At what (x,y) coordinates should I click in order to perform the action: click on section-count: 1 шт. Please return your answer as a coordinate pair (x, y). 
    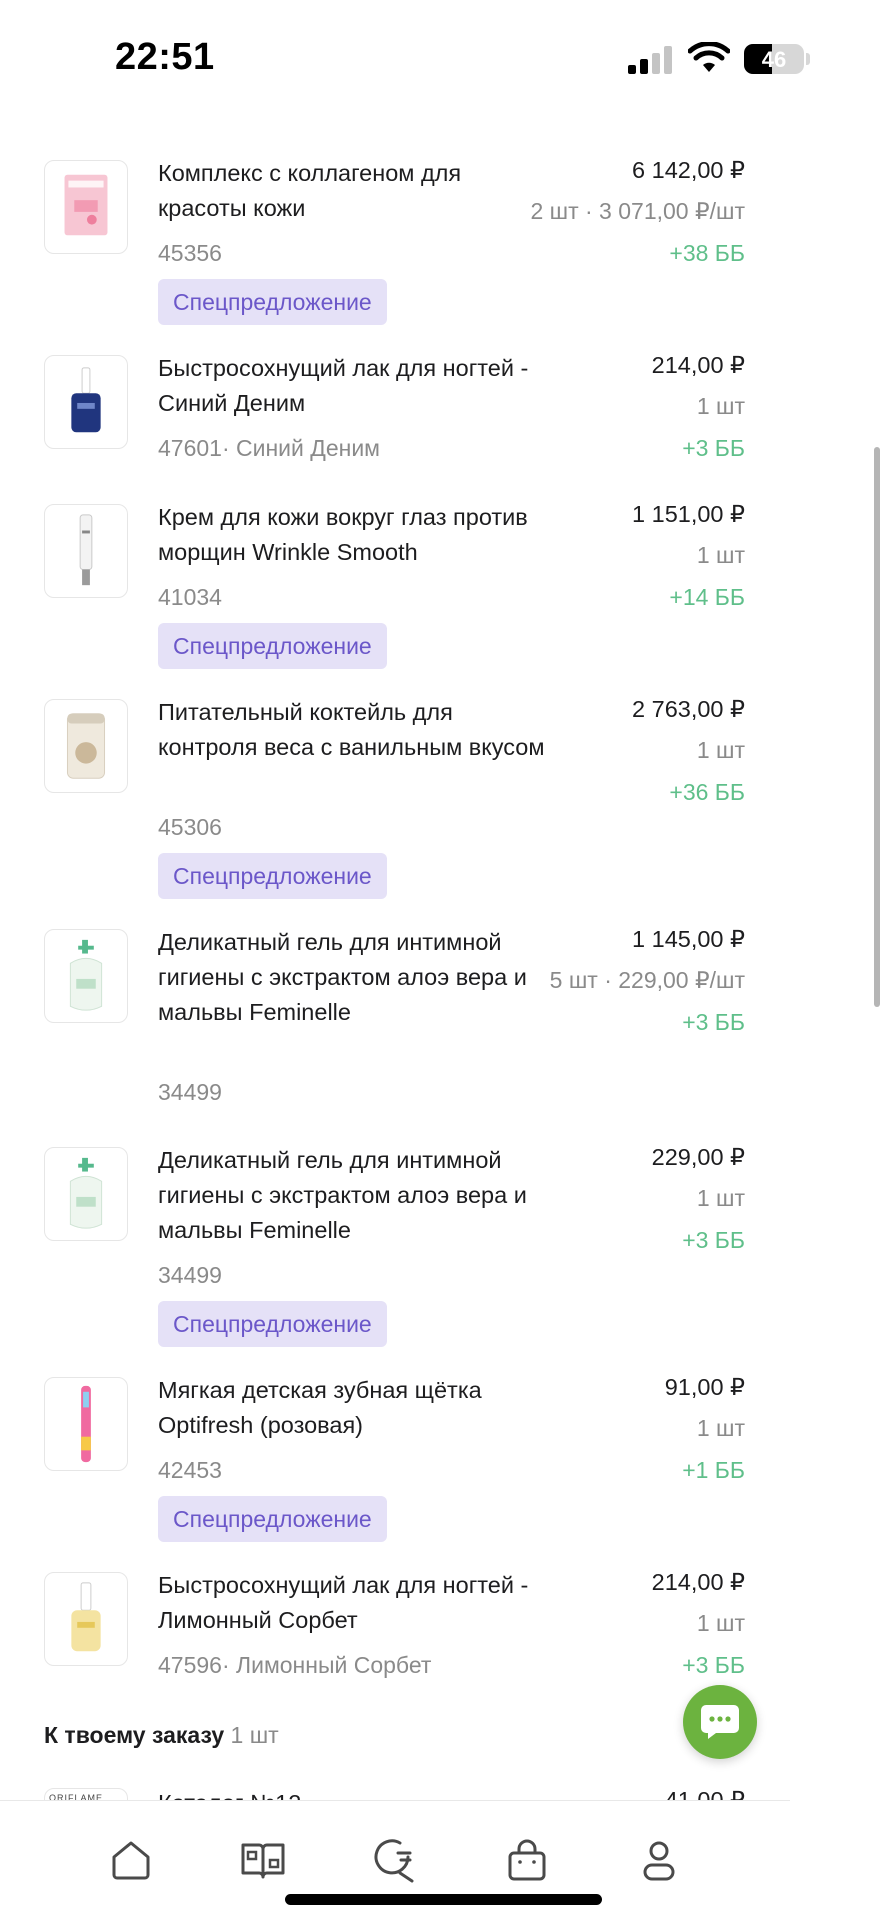
    Looking at the image, I should click on (254, 1735).